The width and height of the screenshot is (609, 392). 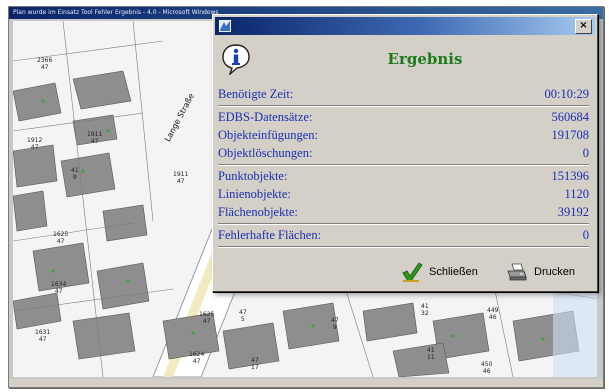 I want to click on result-label: Linienobjekte:, so click(x=254, y=194).